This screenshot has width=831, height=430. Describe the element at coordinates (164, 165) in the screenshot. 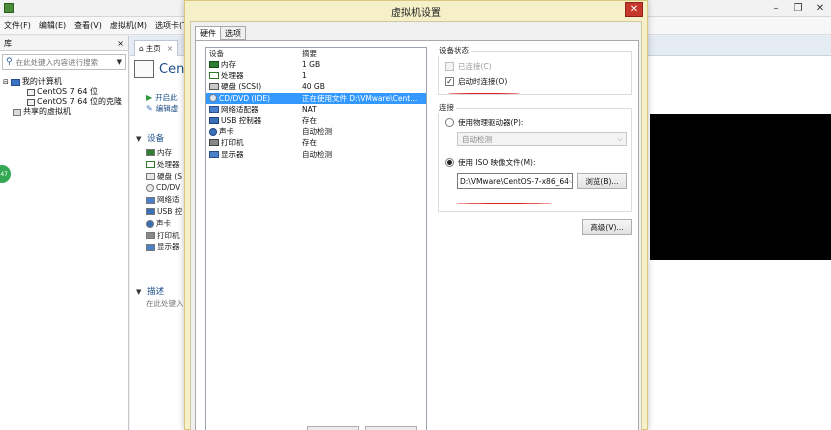

I see `device-summary-item: 处理器` at that location.